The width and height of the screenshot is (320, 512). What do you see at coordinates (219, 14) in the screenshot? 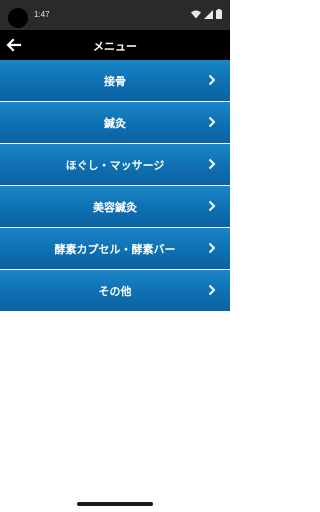
I see `battery-icon` at bounding box center [219, 14].